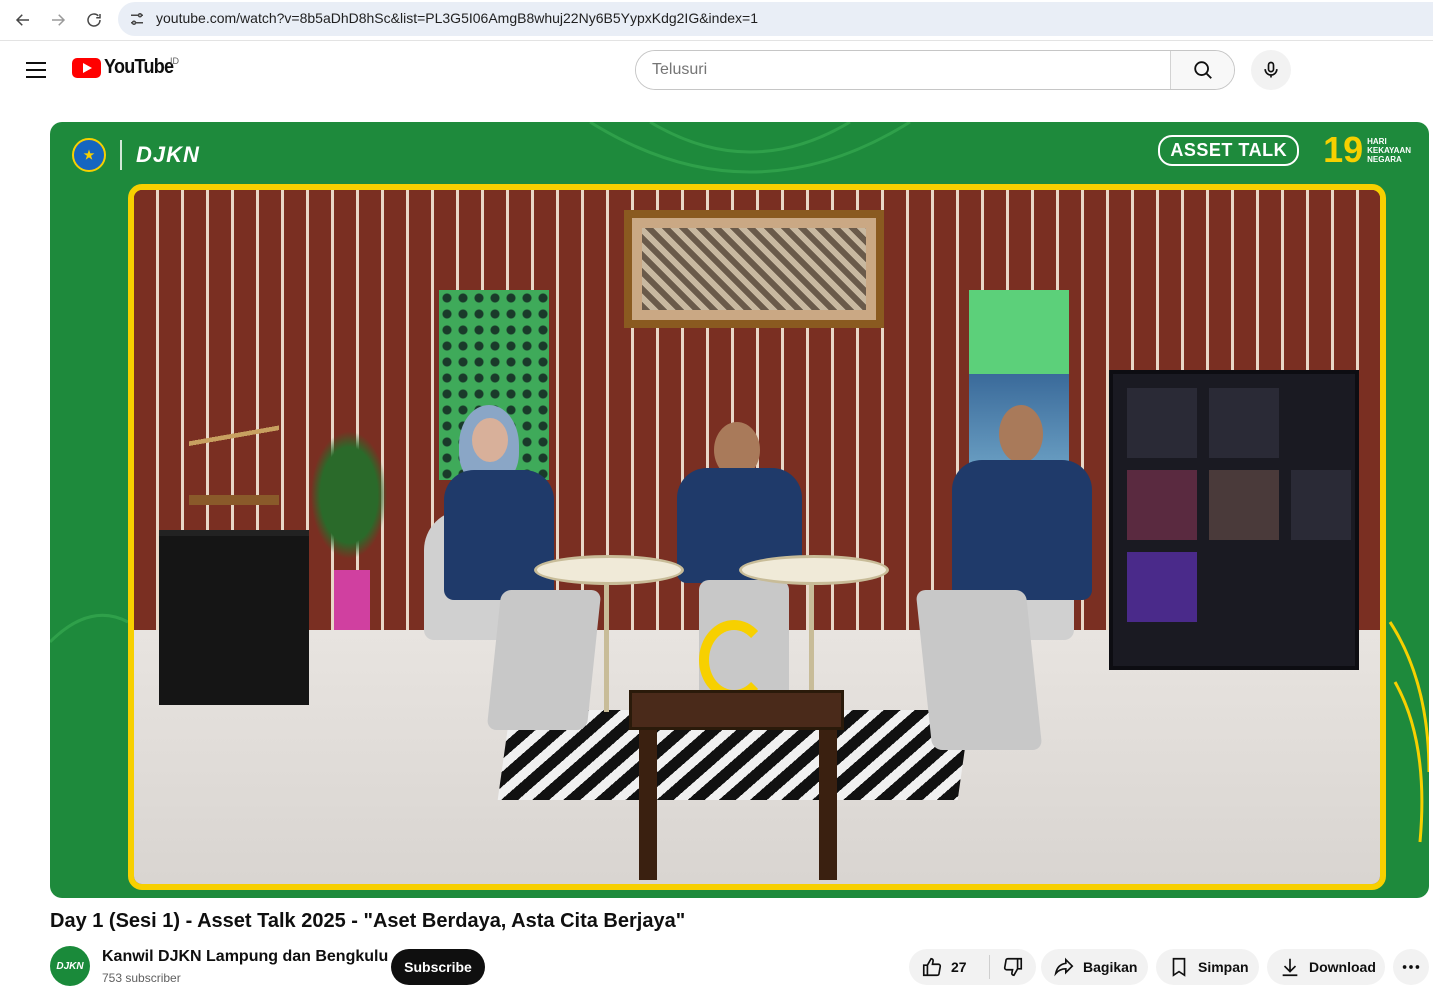  Describe the element at coordinates (234, 450) in the screenshot. I see `ship-model` at that location.